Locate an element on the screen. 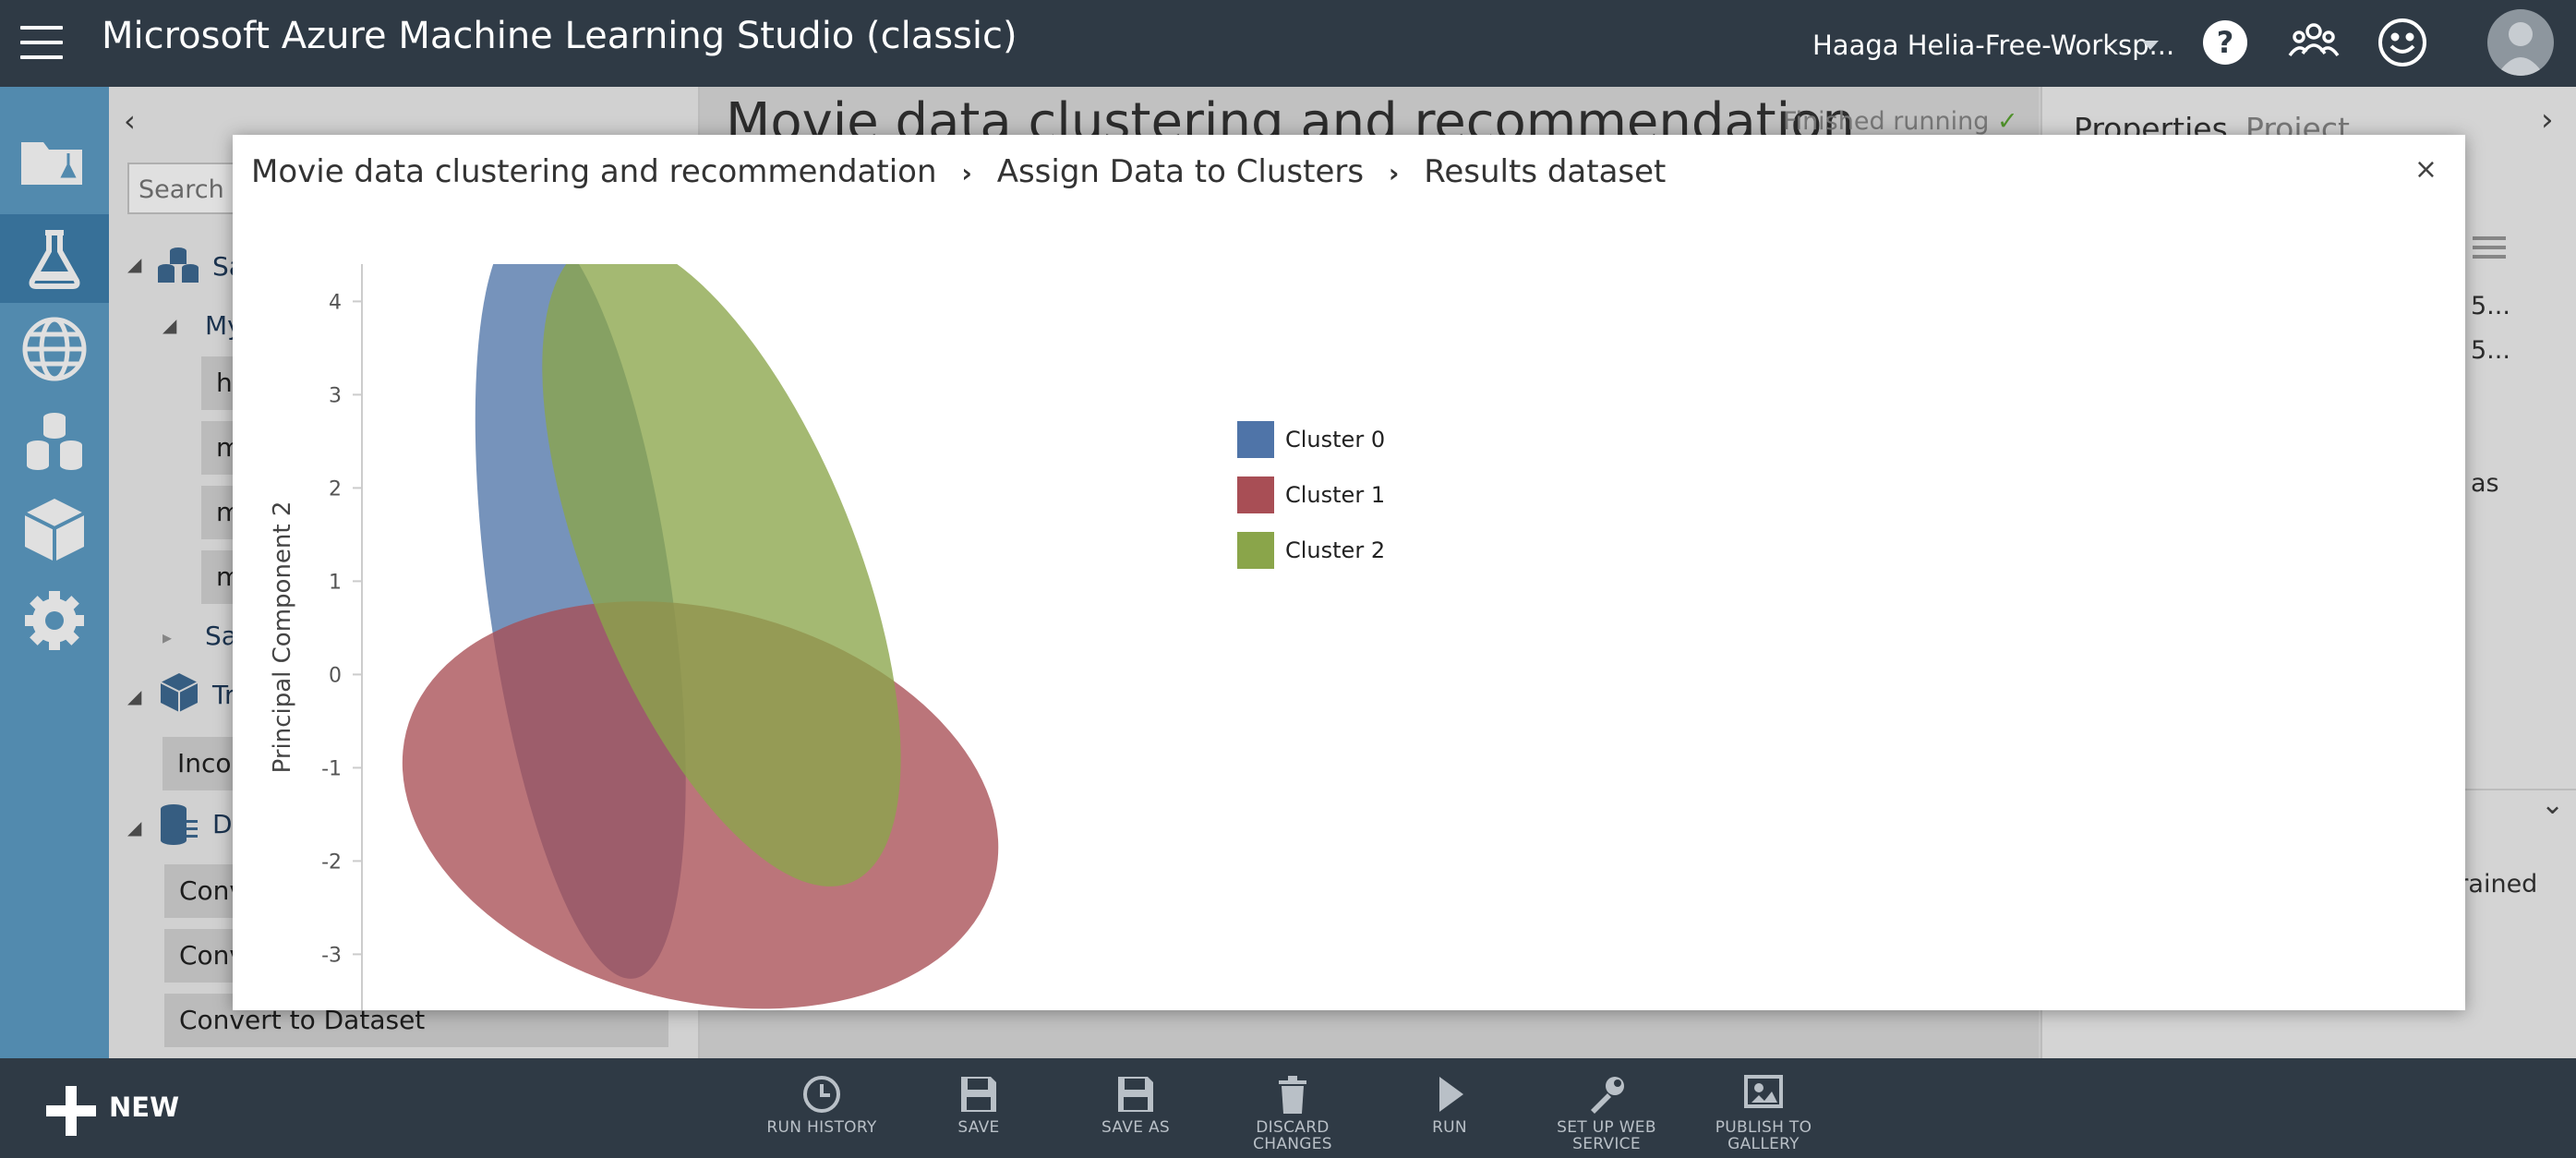 This screenshot has height=1158, width=2576. help-icon: ? is located at coordinates (2225, 43).